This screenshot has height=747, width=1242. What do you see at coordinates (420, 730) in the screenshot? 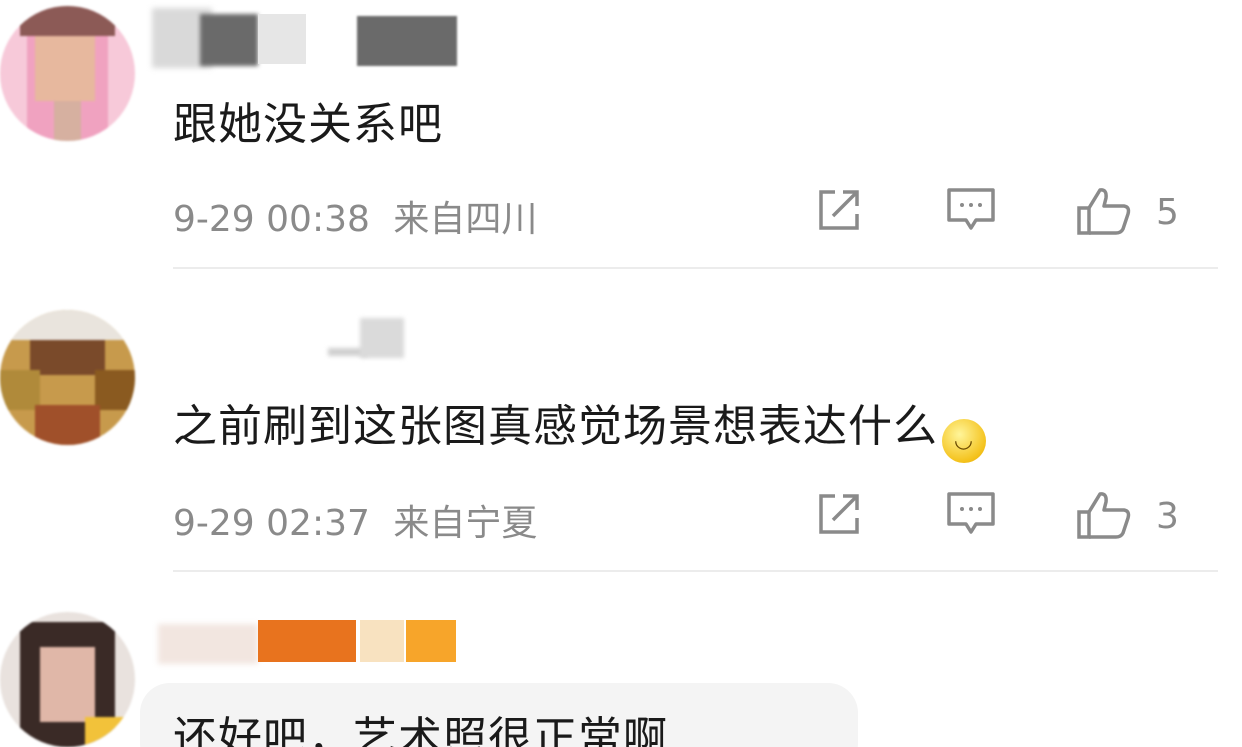
I see `comment-text: 还好吧，艺术照很正常啊` at bounding box center [420, 730].